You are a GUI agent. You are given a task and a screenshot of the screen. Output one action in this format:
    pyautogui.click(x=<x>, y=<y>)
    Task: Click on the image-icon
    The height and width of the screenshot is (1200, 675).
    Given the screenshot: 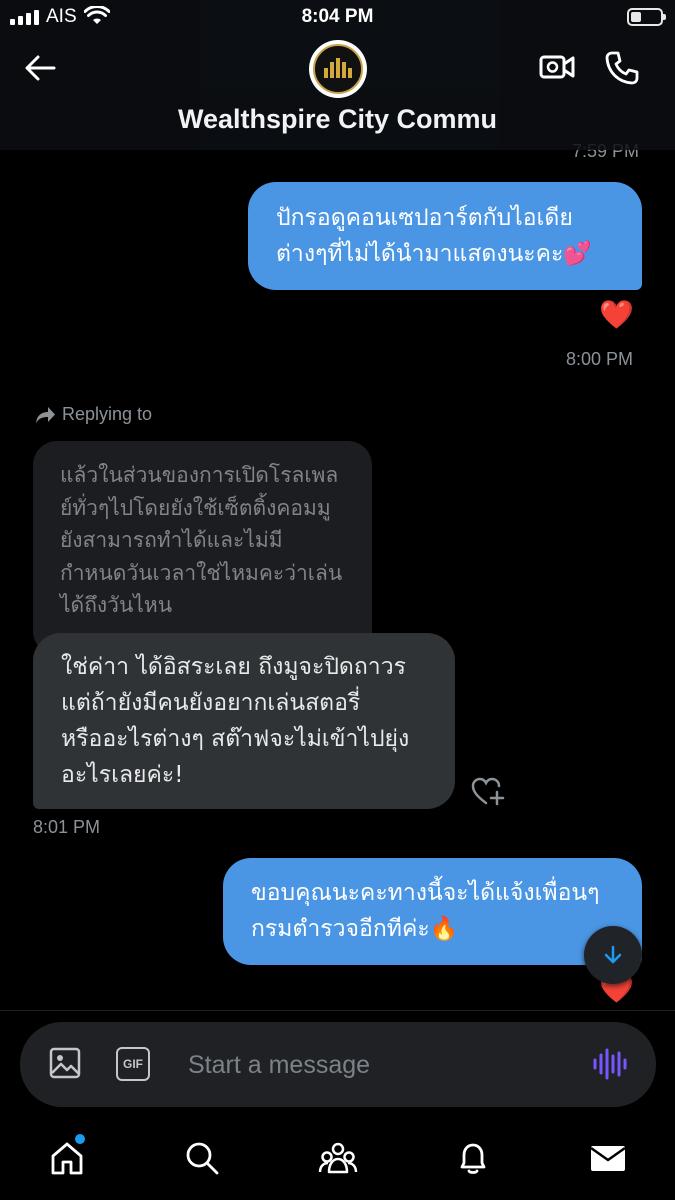 What is the action you would take?
    pyautogui.click(x=65, y=1063)
    